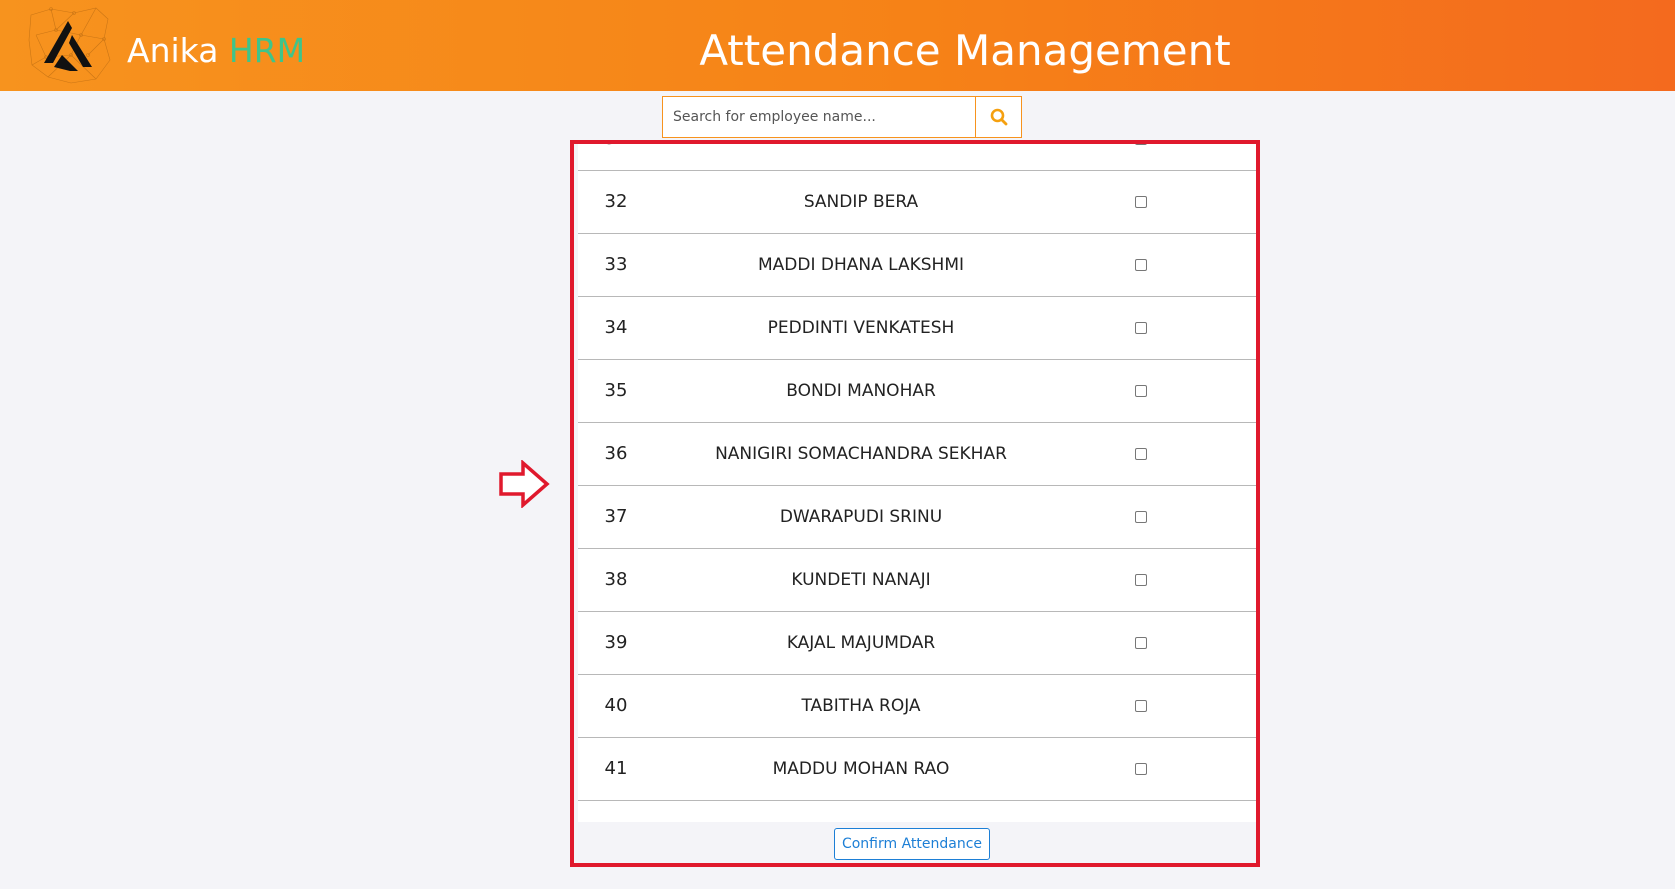 The width and height of the screenshot is (1675, 889). Describe the element at coordinates (912, 844) in the screenshot. I see `confirm-attendance-button: Confirm Attendance` at that location.